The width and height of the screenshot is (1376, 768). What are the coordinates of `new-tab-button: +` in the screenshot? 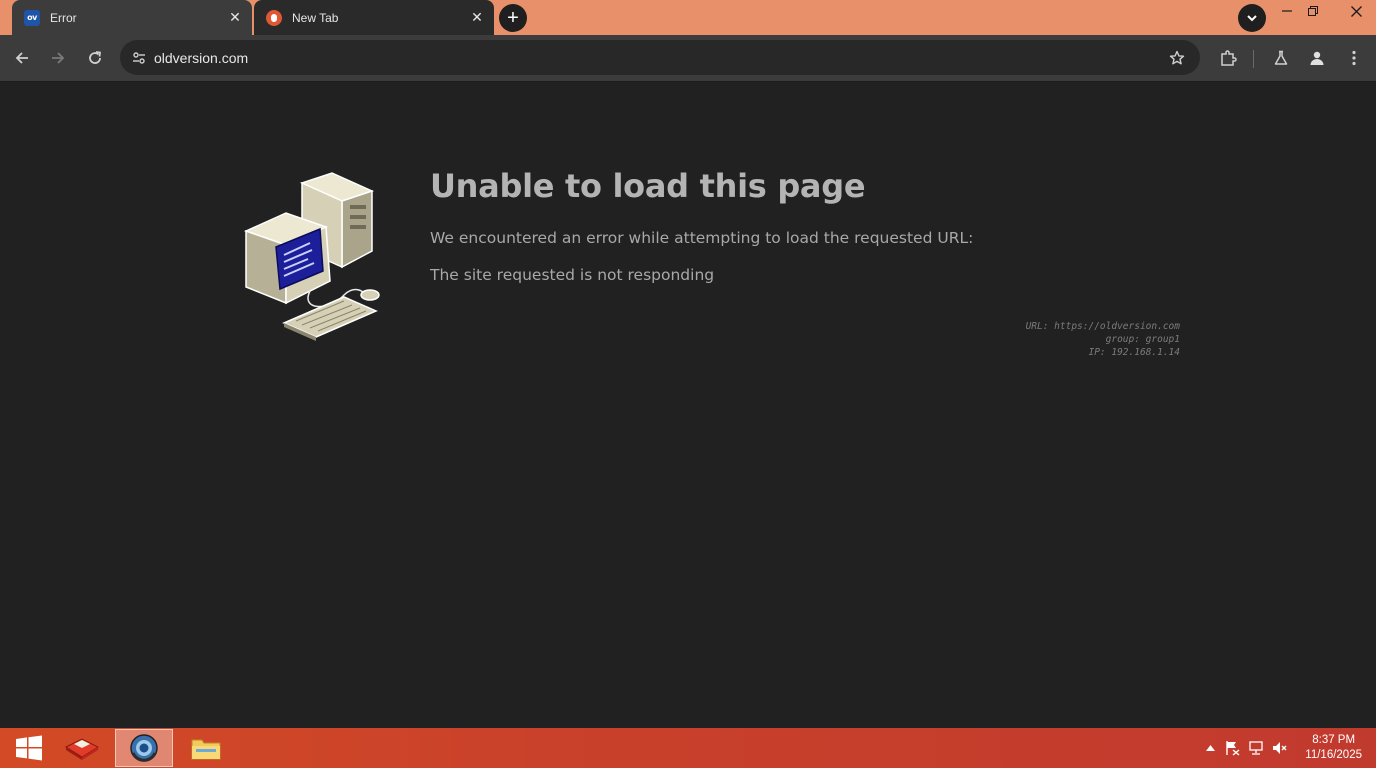 It's located at (513, 18).